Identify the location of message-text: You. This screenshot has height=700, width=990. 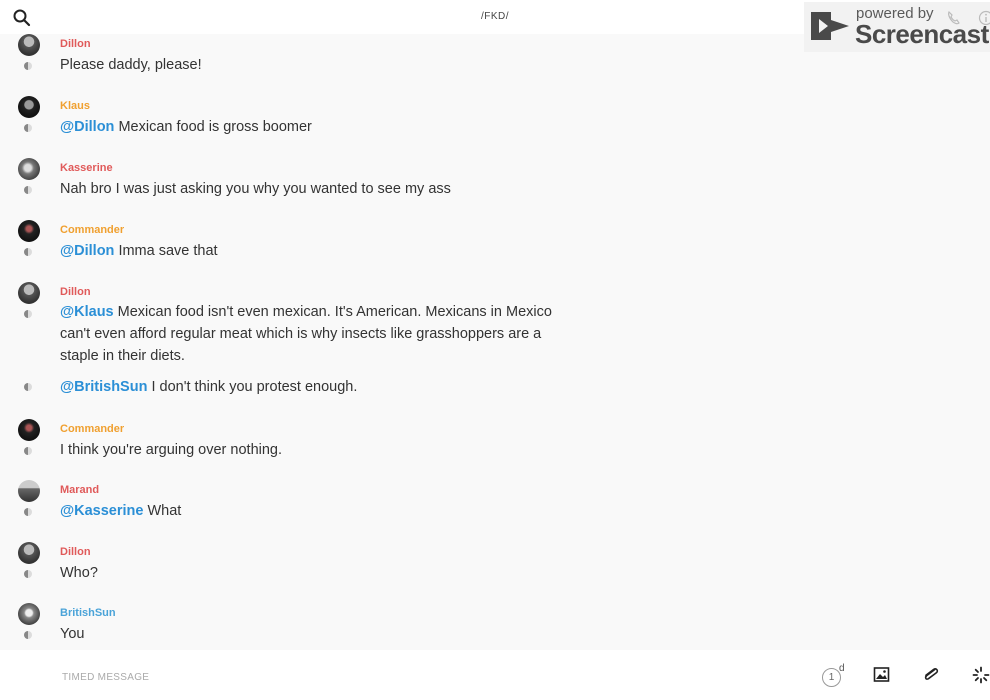
(310, 634).